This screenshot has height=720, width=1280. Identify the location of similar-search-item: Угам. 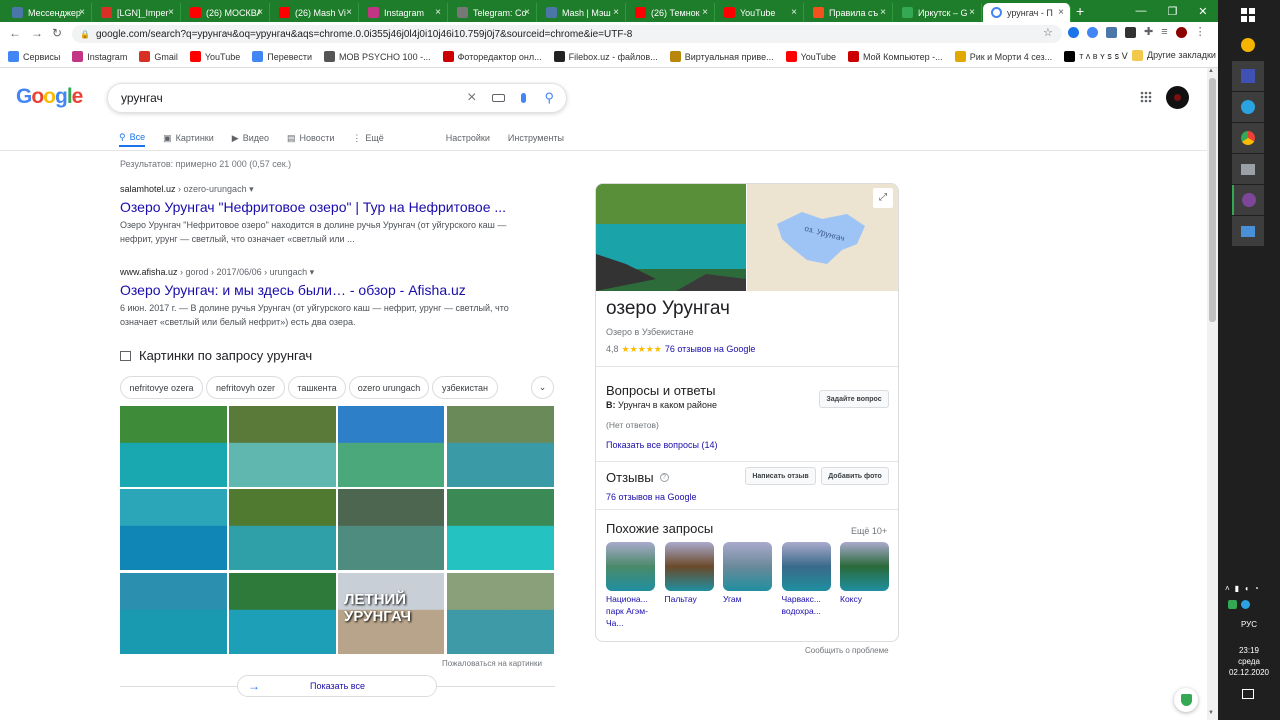
(748, 573).